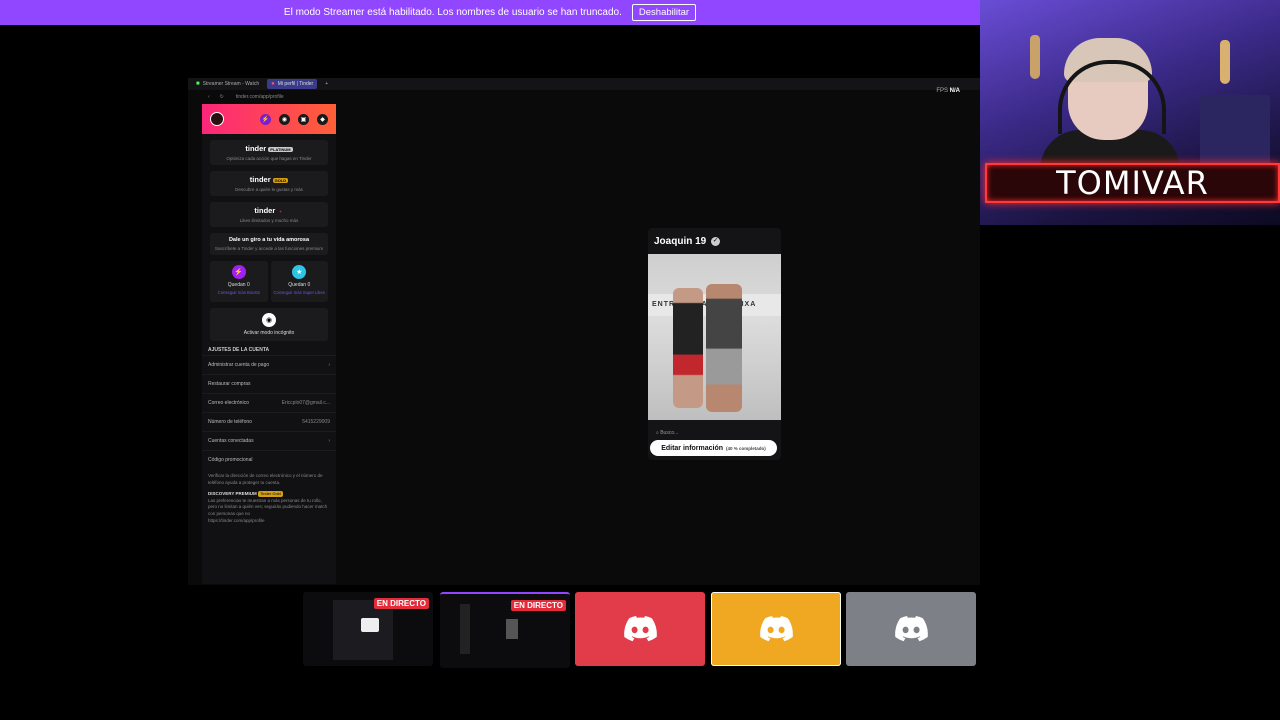 Image resolution: width=1280 pixels, height=720 pixels. I want to click on guitar-right, so click(1225, 62).